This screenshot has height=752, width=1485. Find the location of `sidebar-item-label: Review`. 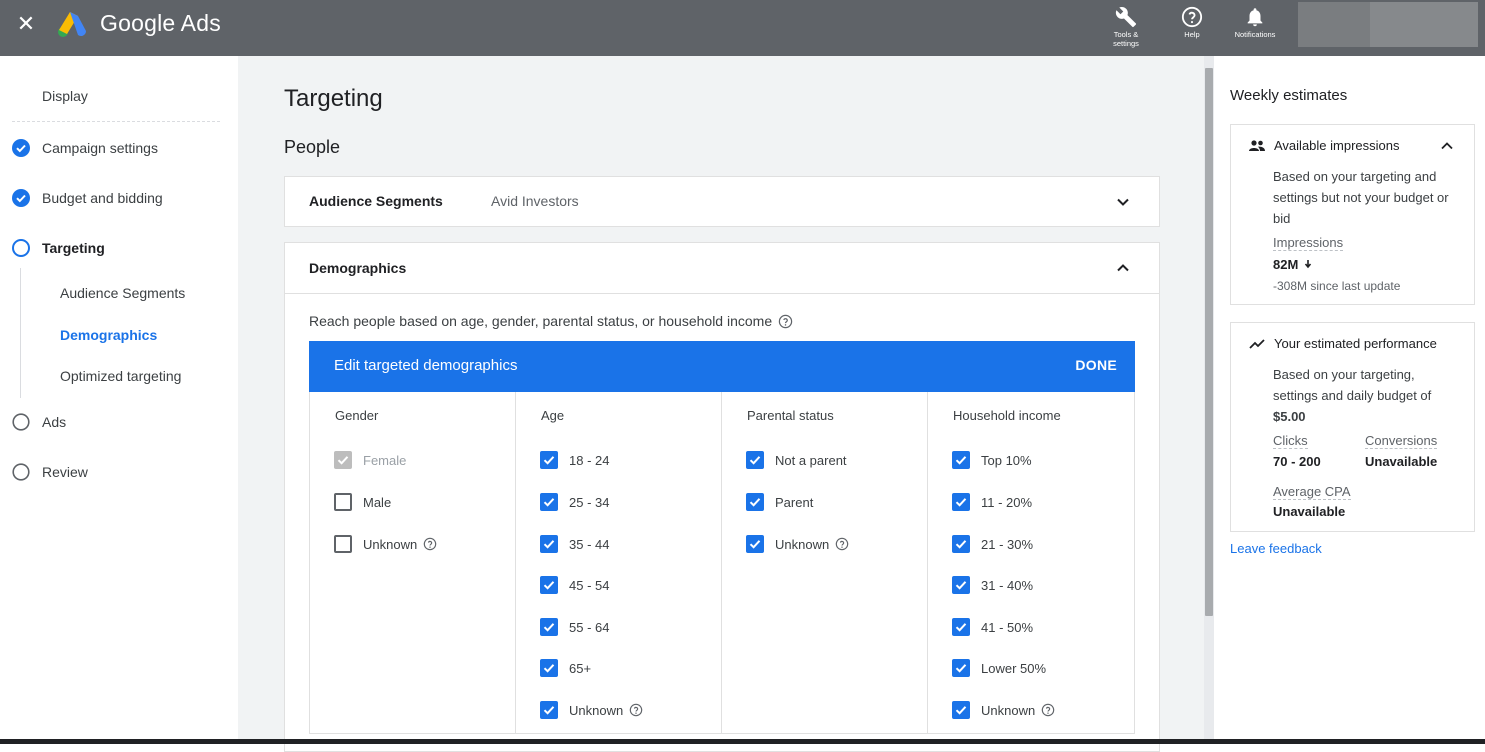

sidebar-item-label: Review is located at coordinates (65, 472).